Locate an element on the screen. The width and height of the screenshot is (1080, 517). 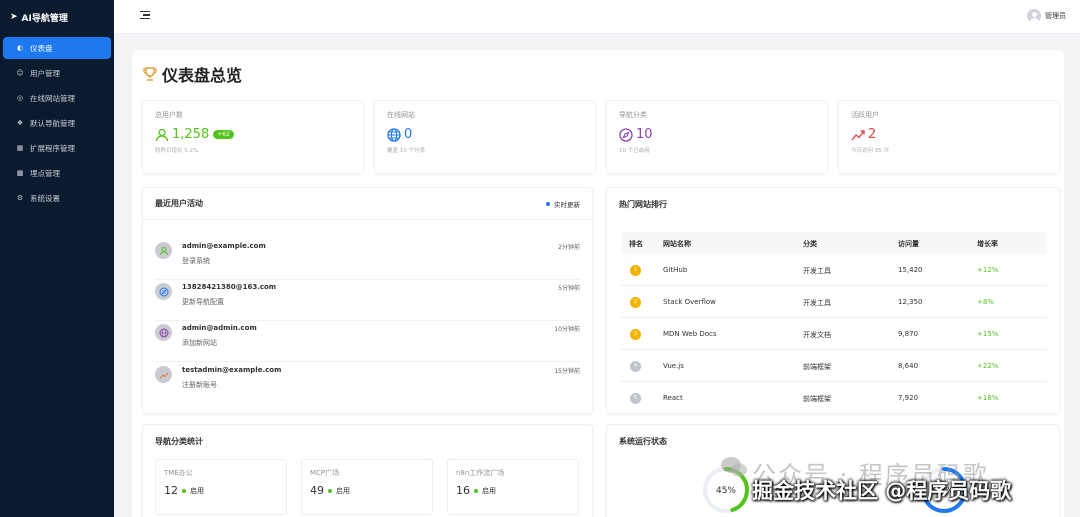
wechat-icon is located at coordinates (734, 467).